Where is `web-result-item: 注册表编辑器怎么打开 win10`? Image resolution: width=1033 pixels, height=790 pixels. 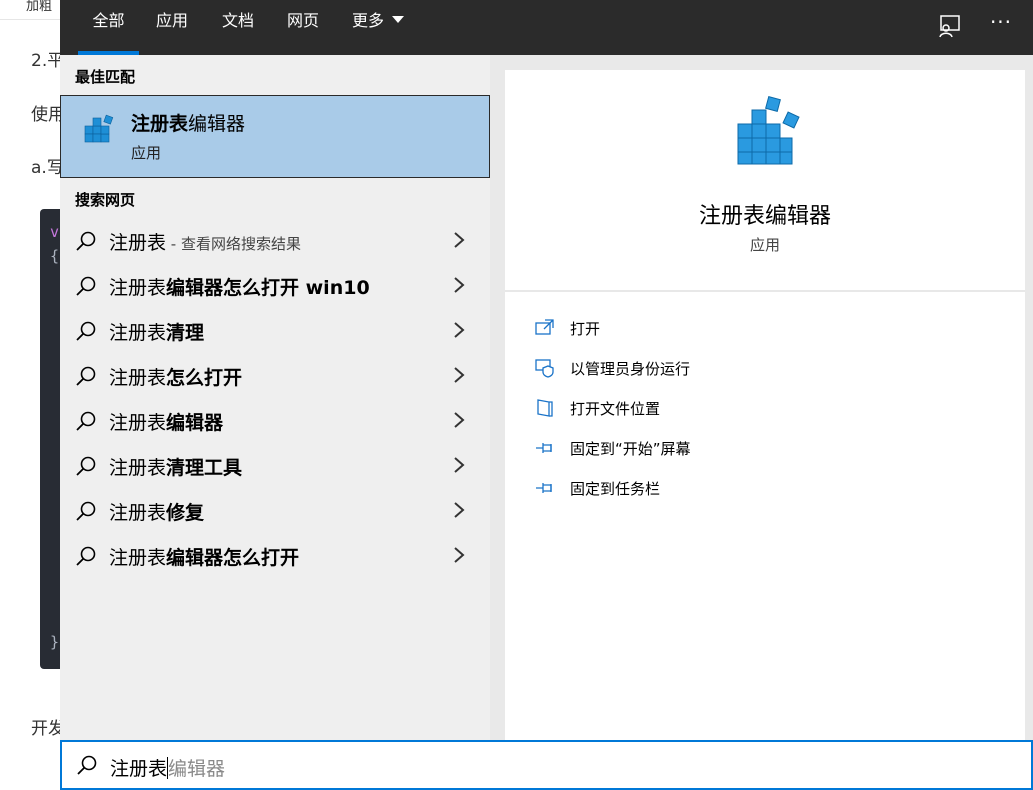
web-result-item: 注册表编辑器怎么打开 win10 is located at coordinates (275, 285).